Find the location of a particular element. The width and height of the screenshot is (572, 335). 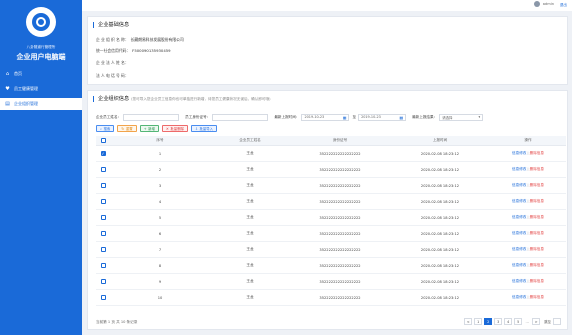

system-title: 企业用户电脑端 is located at coordinates (41, 57).